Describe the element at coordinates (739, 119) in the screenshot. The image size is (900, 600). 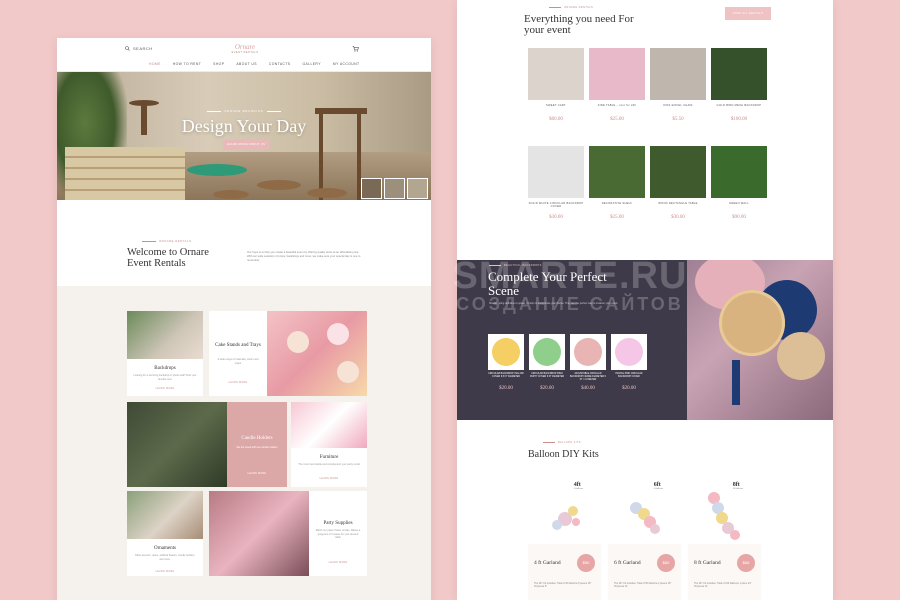
I see `product-price: $100.00` at that location.